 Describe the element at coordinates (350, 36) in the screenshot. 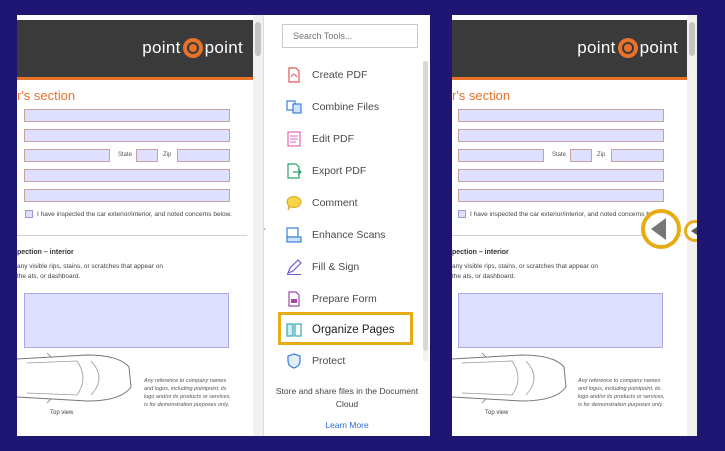

I see `search-tools-input` at that location.